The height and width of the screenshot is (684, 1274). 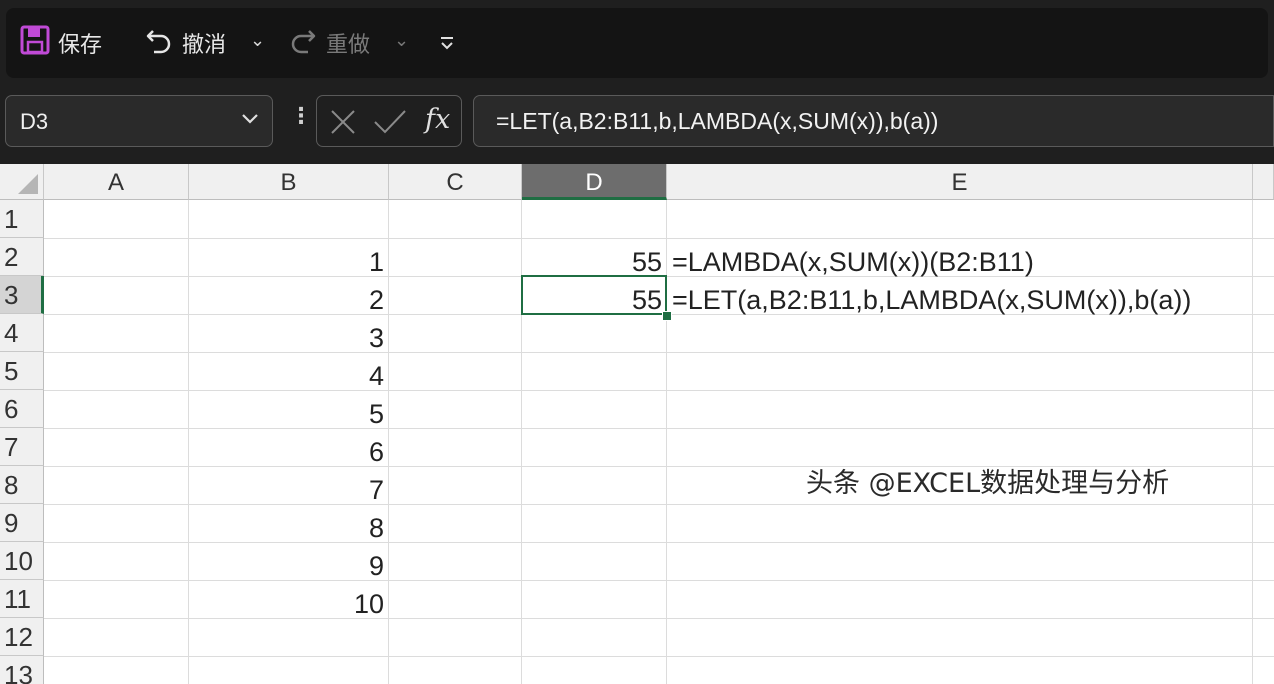 I want to click on row-header-11: 11, so click(x=22, y=599).